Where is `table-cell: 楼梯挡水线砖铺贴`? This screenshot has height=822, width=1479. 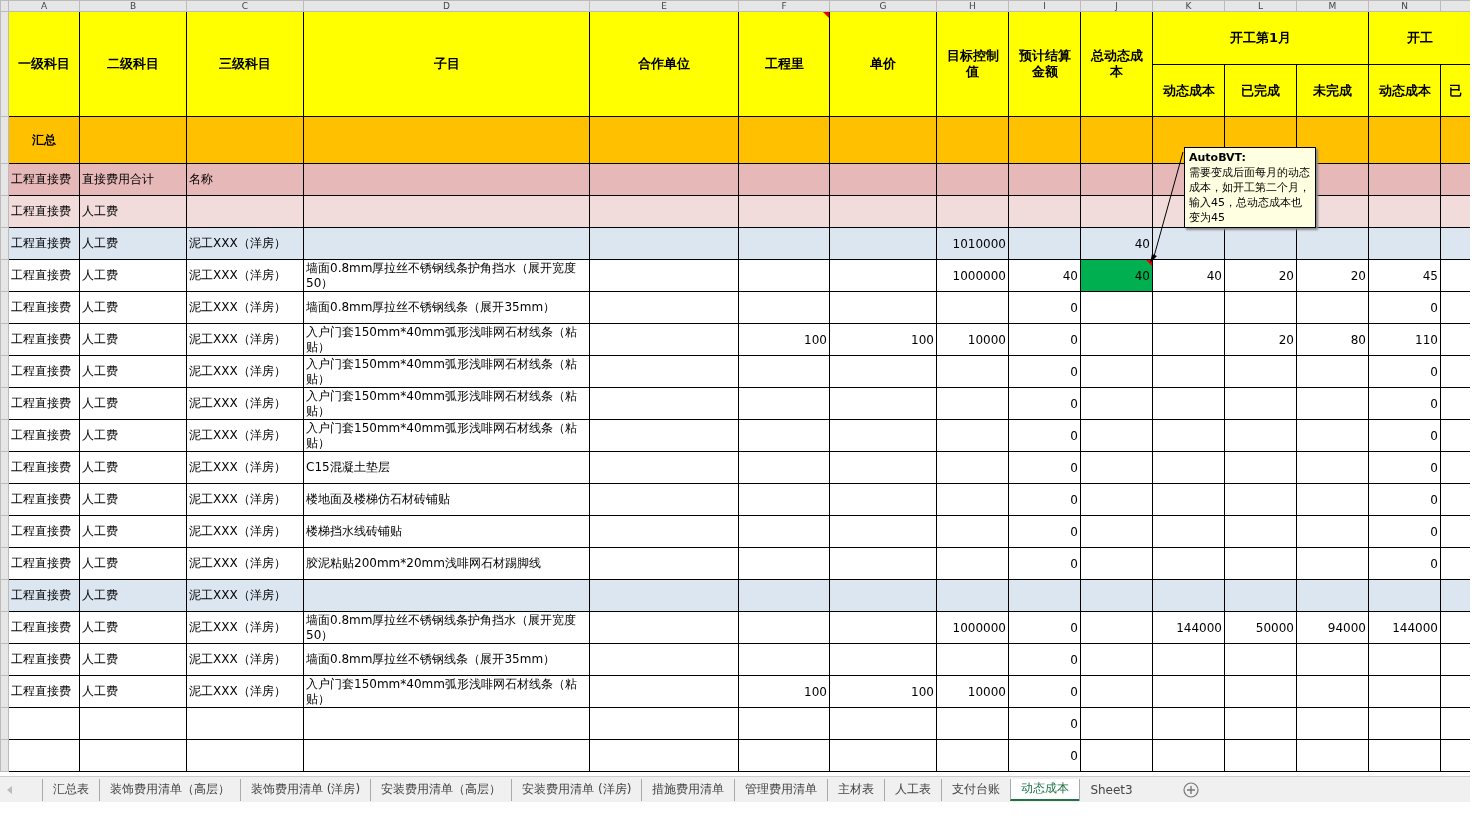
table-cell: 楼梯挡水线砖铺贴 is located at coordinates (446, 531).